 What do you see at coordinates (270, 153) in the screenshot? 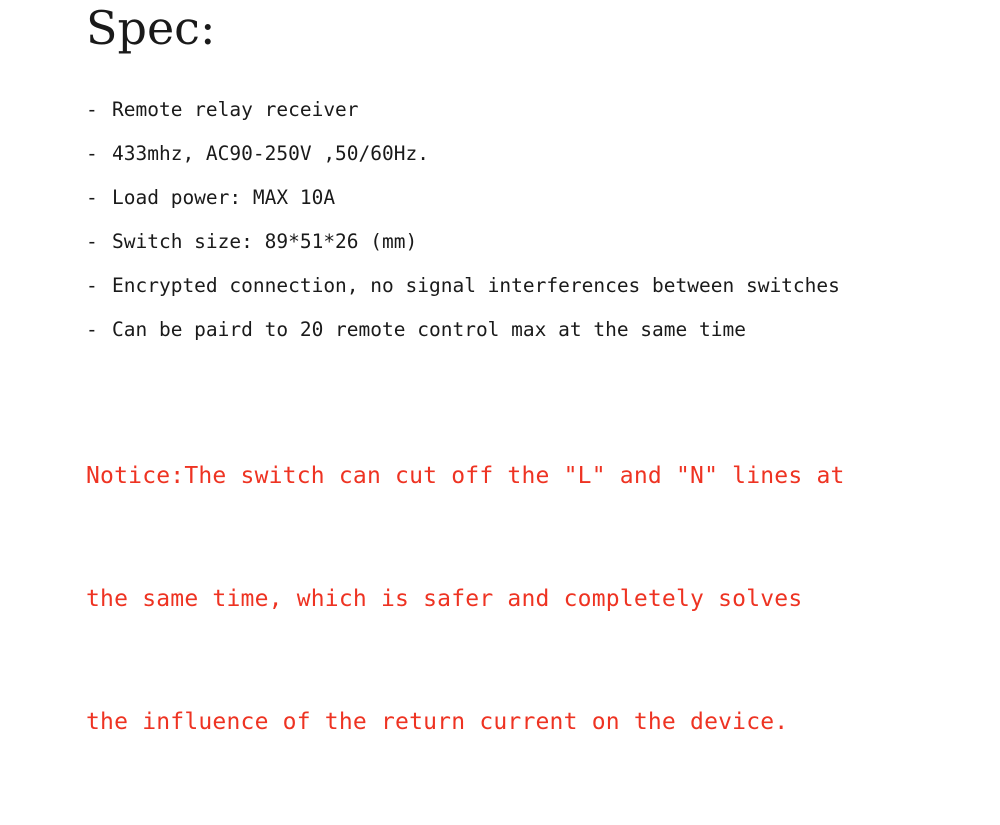
I see `list-item-label: 433mhz, AC90-250V ,50/60Hz.` at bounding box center [270, 153].